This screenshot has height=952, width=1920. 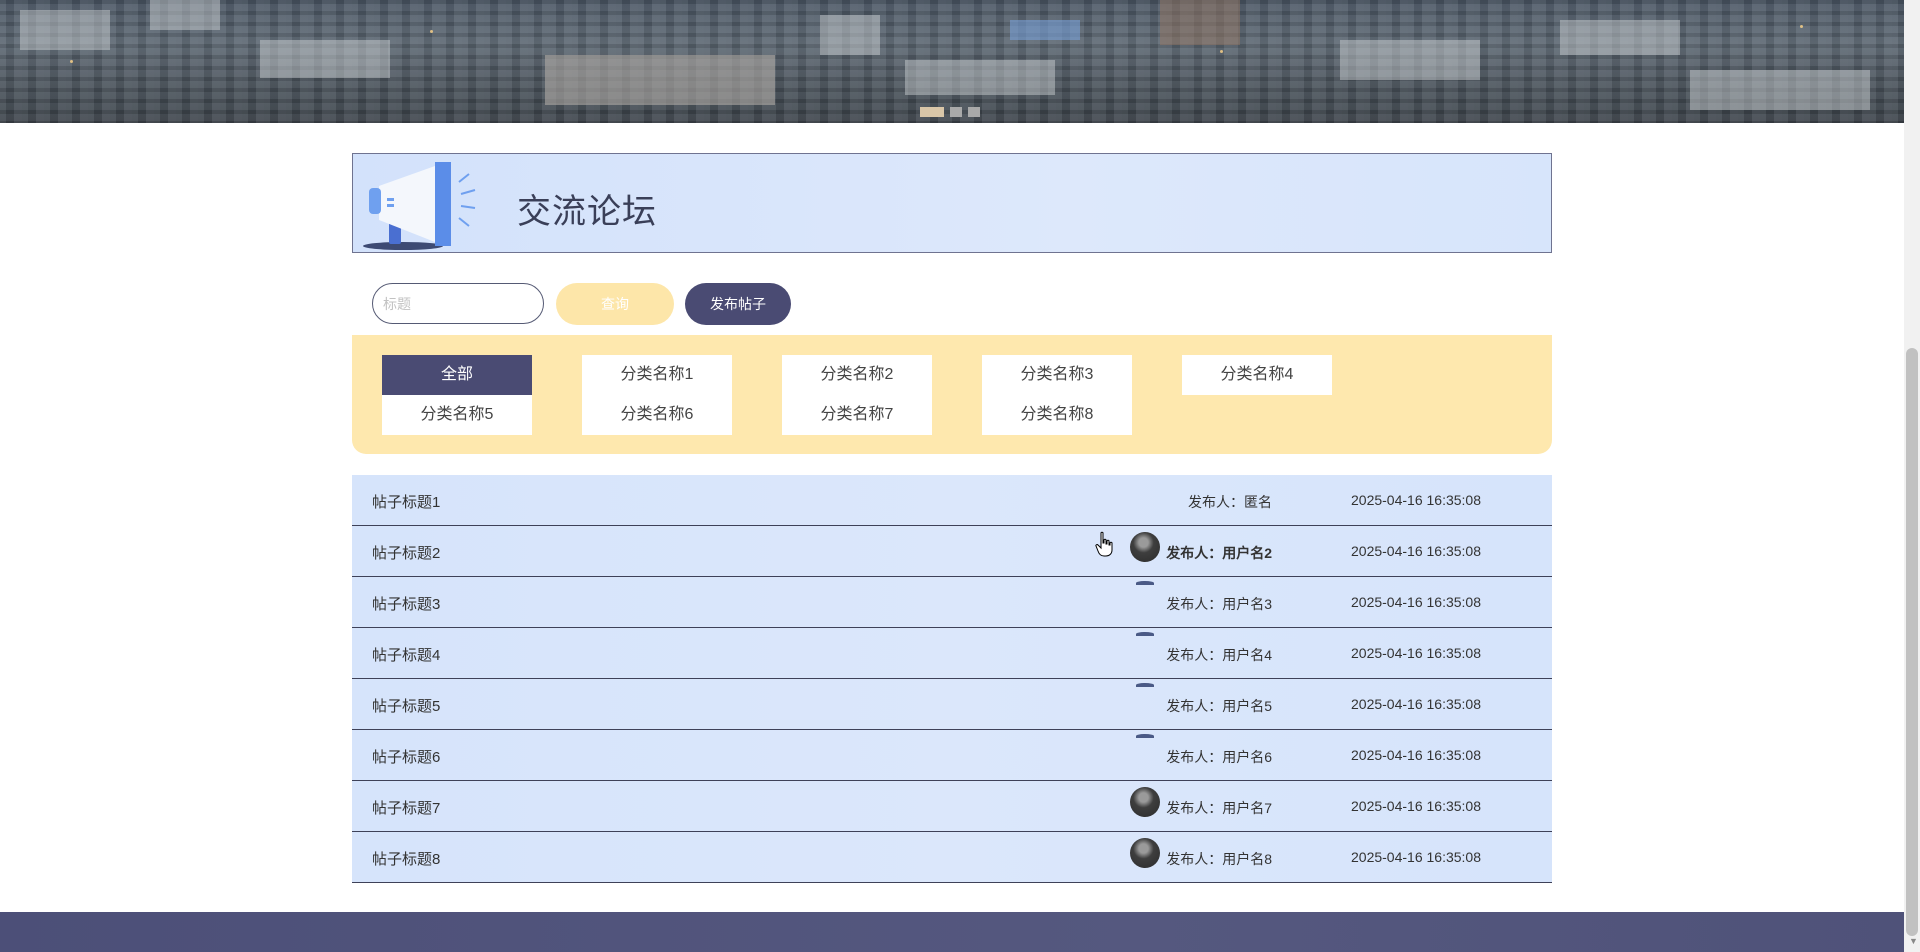 What do you see at coordinates (1219, 604) in the screenshot?
I see `post-author: 发布人：用户名3` at bounding box center [1219, 604].